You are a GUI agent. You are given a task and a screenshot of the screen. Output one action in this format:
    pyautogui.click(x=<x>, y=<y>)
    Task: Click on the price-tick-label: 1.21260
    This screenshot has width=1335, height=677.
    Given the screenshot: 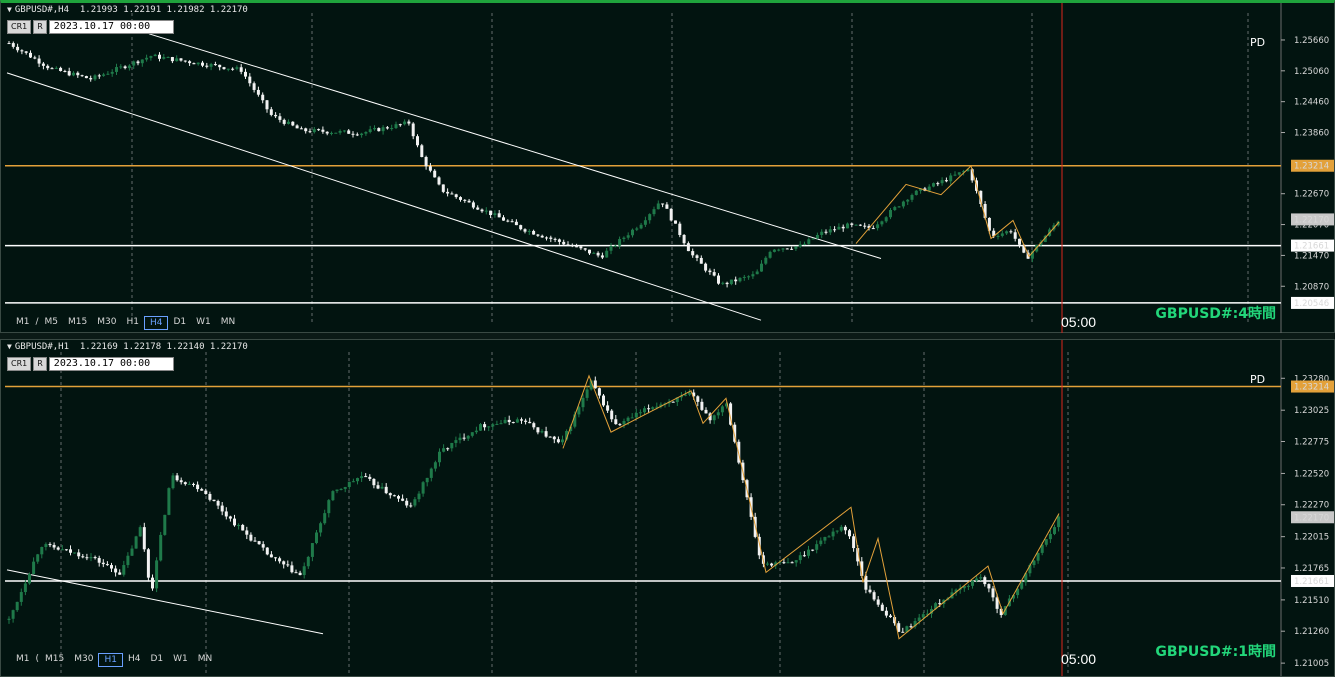 What is the action you would take?
    pyautogui.click(x=1311, y=632)
    